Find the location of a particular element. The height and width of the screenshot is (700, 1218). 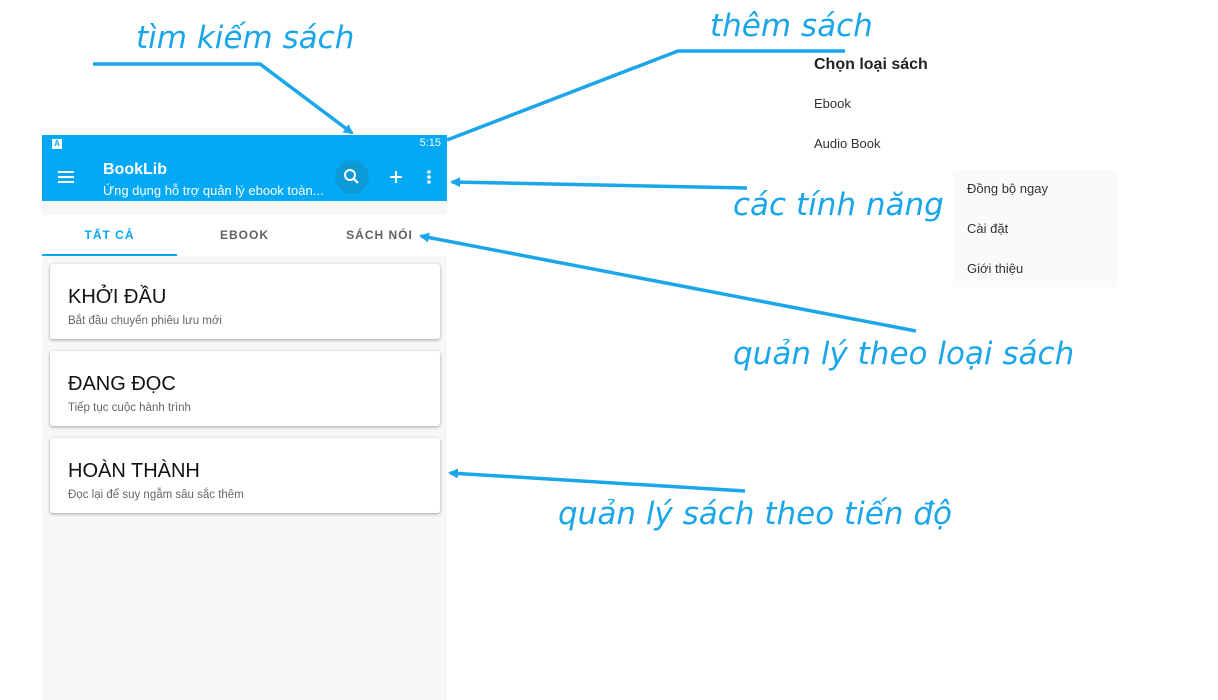

arrow-features is located at coordinates (599, 183).